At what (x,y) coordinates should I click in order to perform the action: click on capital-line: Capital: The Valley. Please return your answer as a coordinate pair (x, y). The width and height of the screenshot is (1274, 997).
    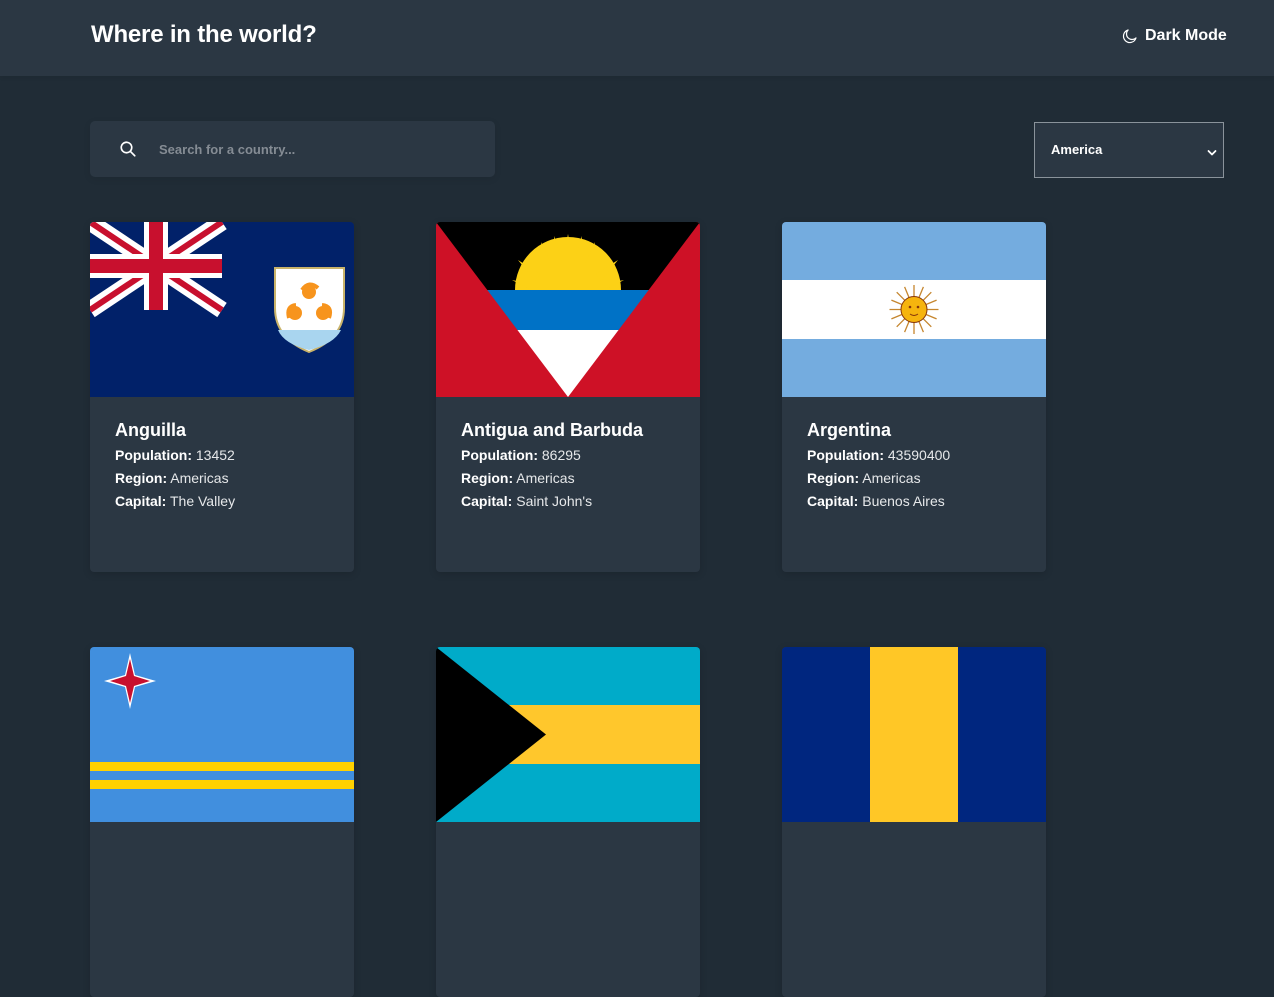
    Looking at the image, I should click on (175, 501).